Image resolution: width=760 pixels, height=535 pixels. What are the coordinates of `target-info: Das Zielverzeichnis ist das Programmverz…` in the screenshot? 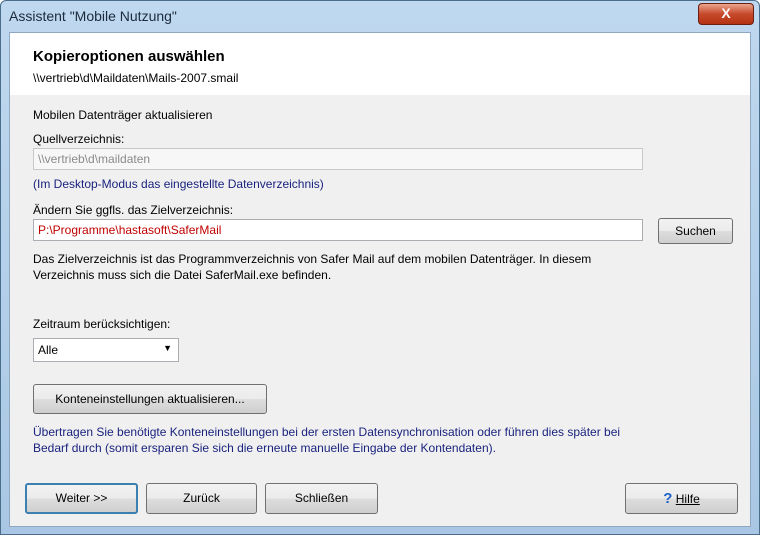 It's located at (312, 267).